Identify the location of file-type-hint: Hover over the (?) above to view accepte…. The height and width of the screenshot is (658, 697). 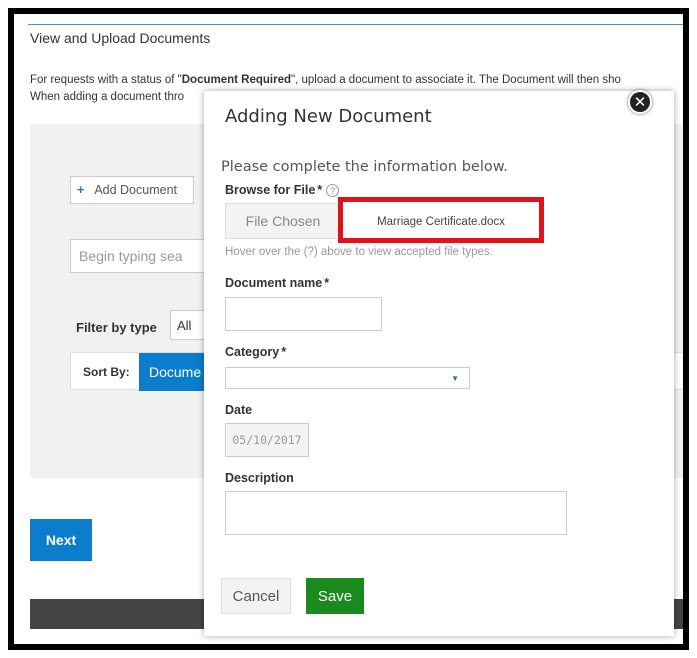
(359, 252).